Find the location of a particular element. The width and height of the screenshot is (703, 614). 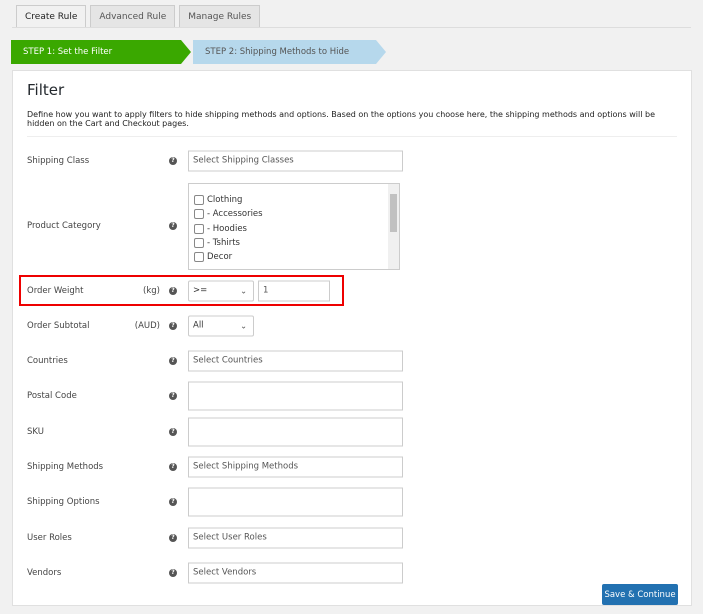

save-continue-button: Save & Continue is located at coordinates (640, 594).